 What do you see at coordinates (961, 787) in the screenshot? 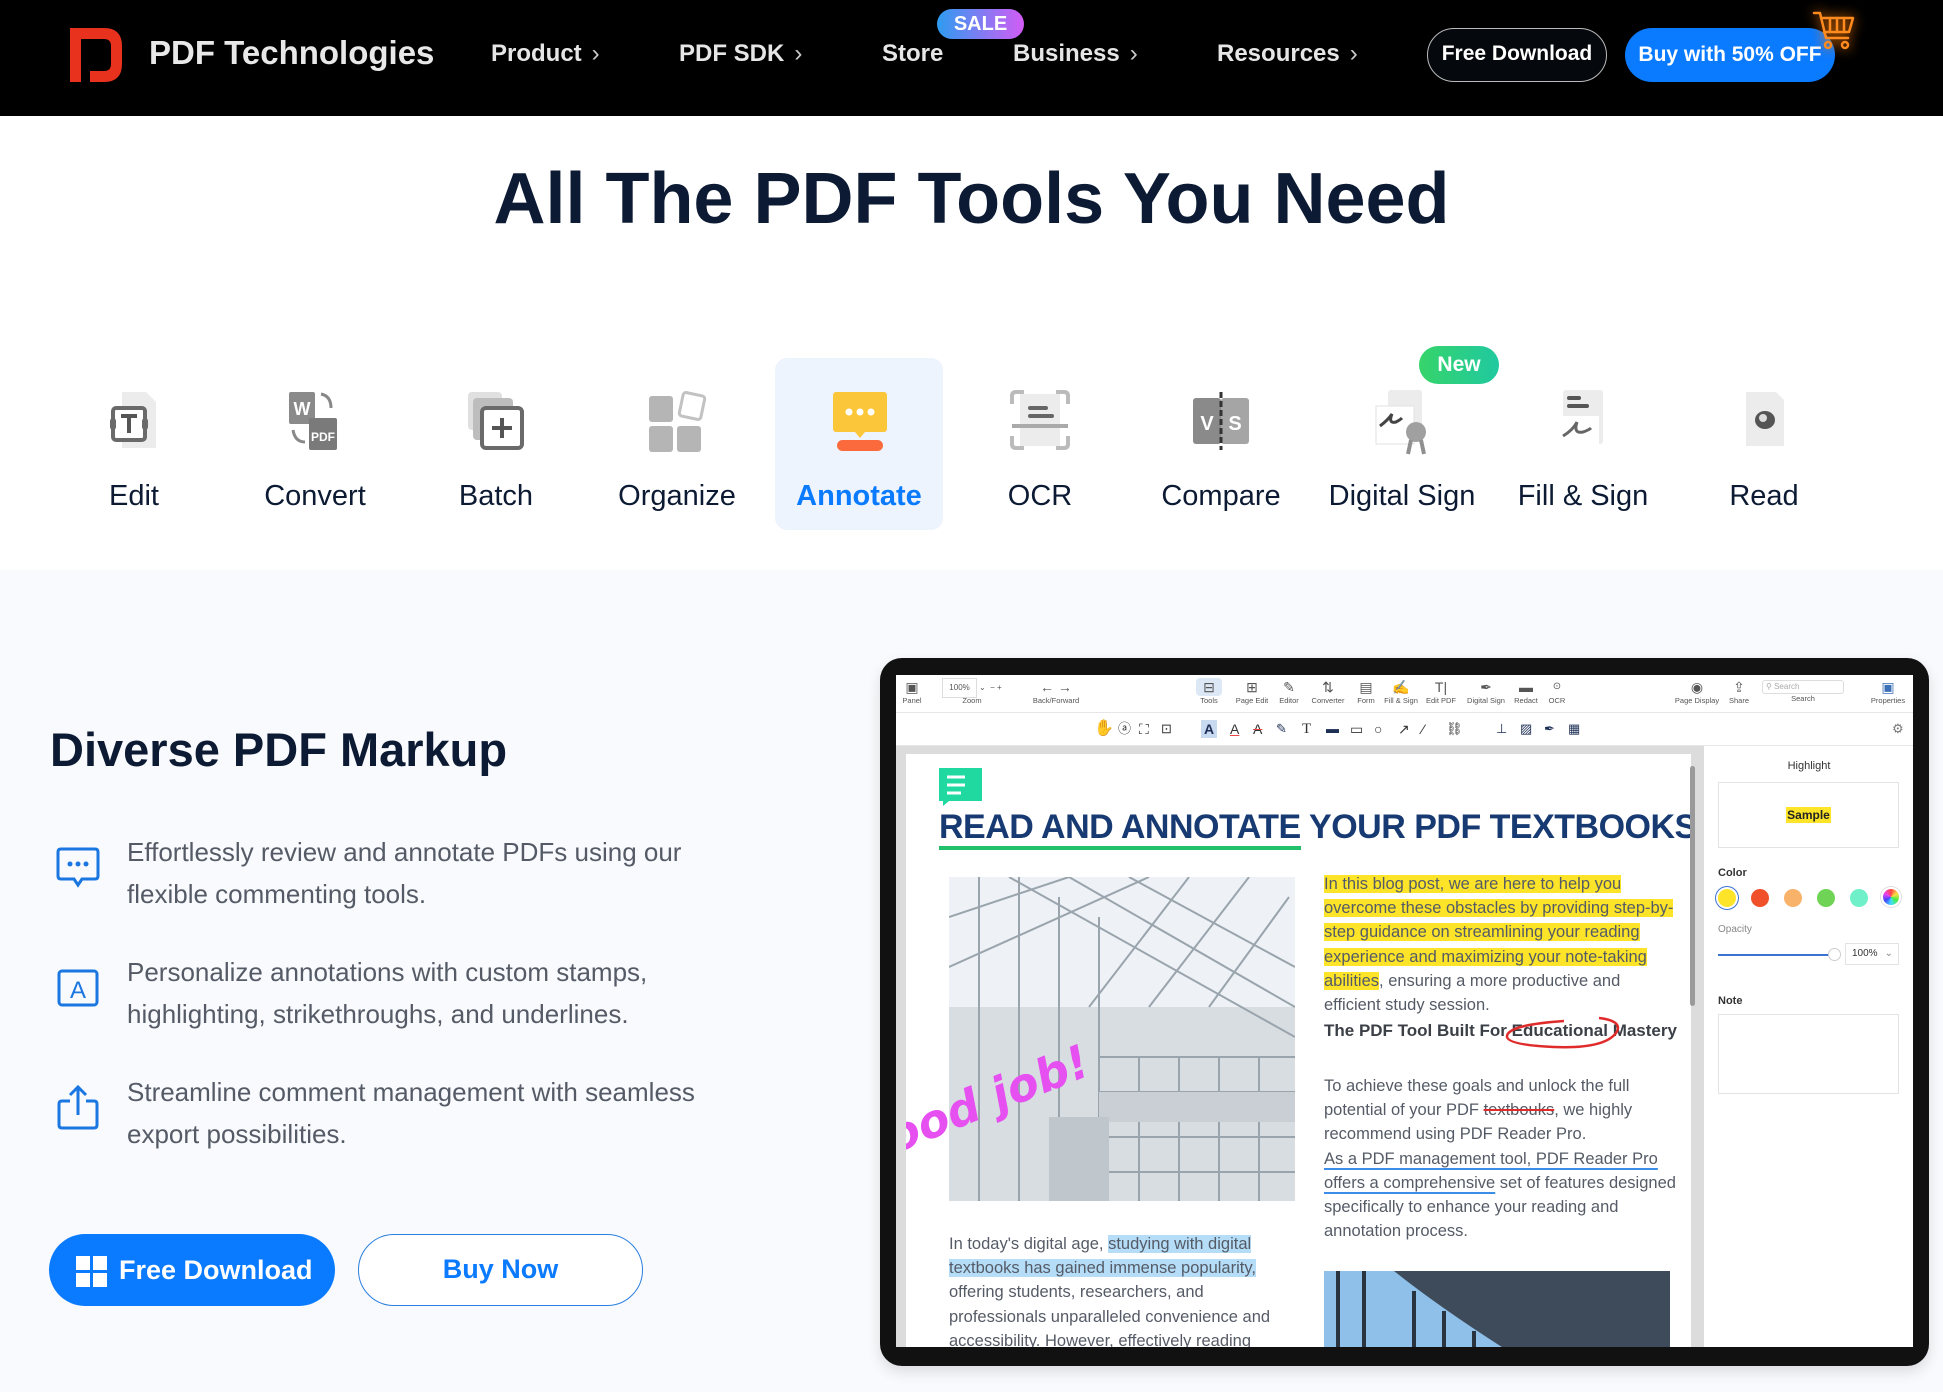
I see `note-annotation-icon` at bounding box center [961, 787].